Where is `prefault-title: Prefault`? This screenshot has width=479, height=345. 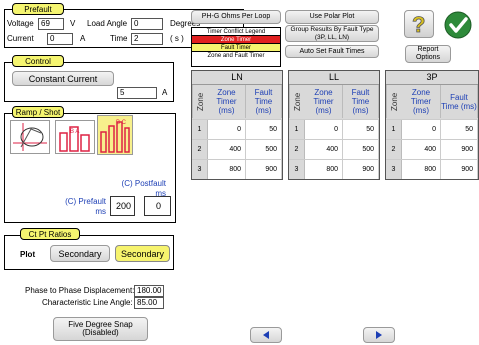
prefault-title: Prefault is located at coordinates (38, 9).